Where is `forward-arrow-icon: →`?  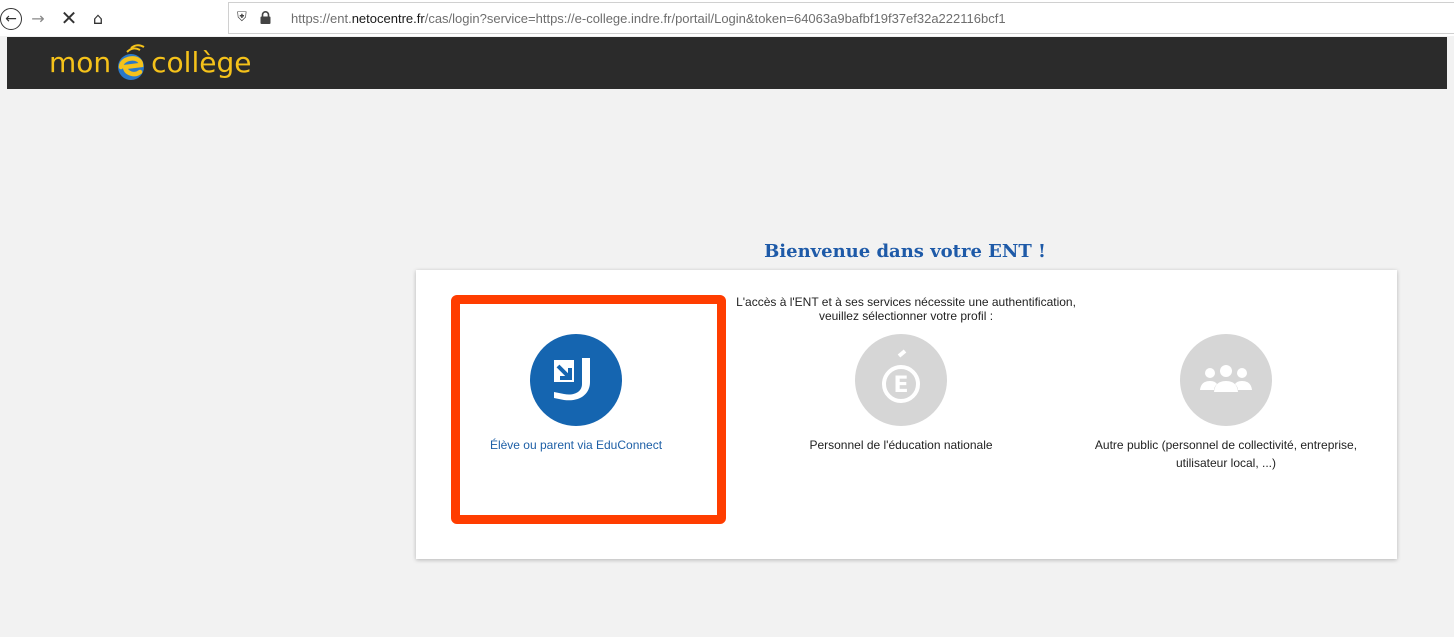 forward-arrow-icon: → is located at coordinates (38, 18).